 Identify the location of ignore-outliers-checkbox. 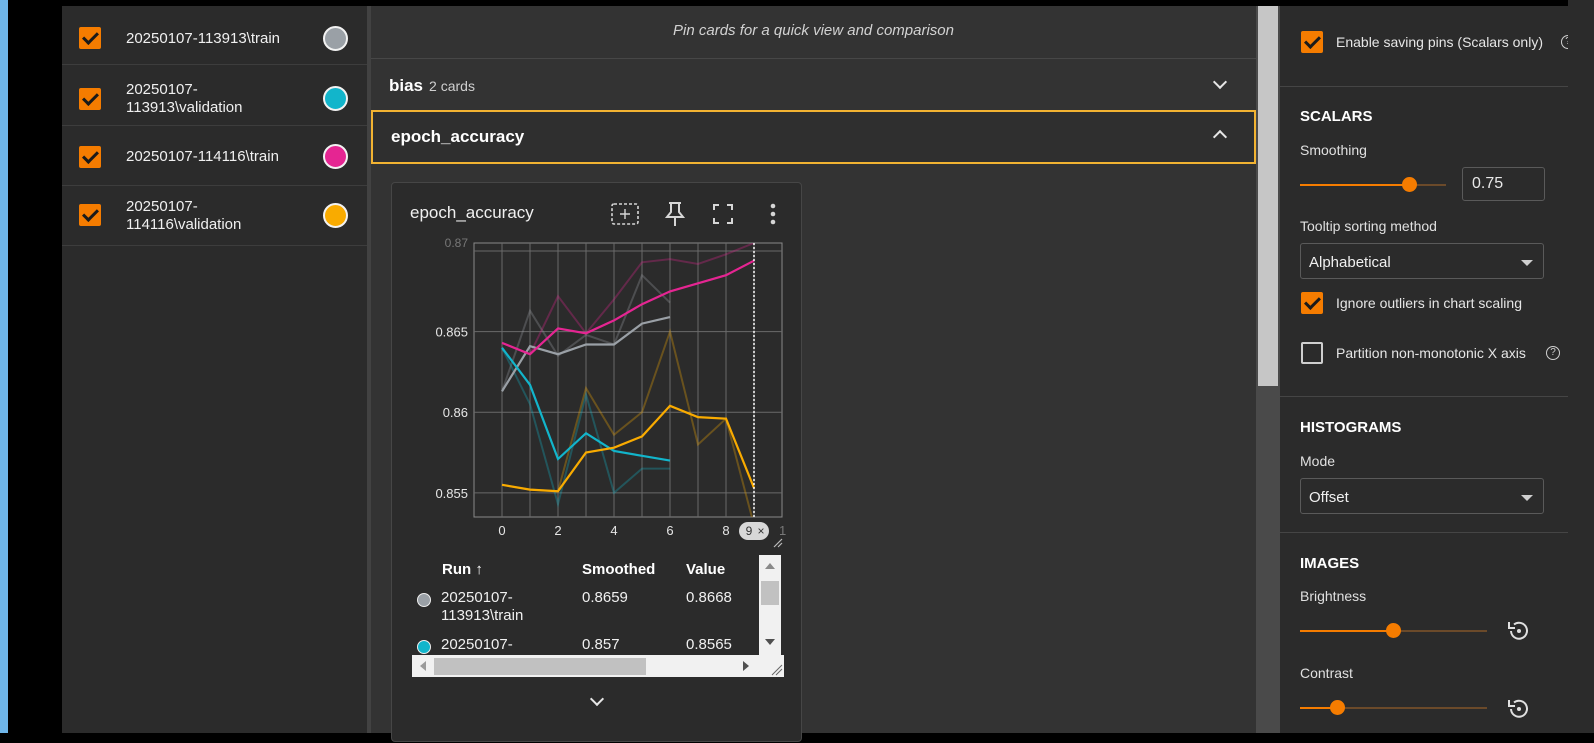
(1312, 303).